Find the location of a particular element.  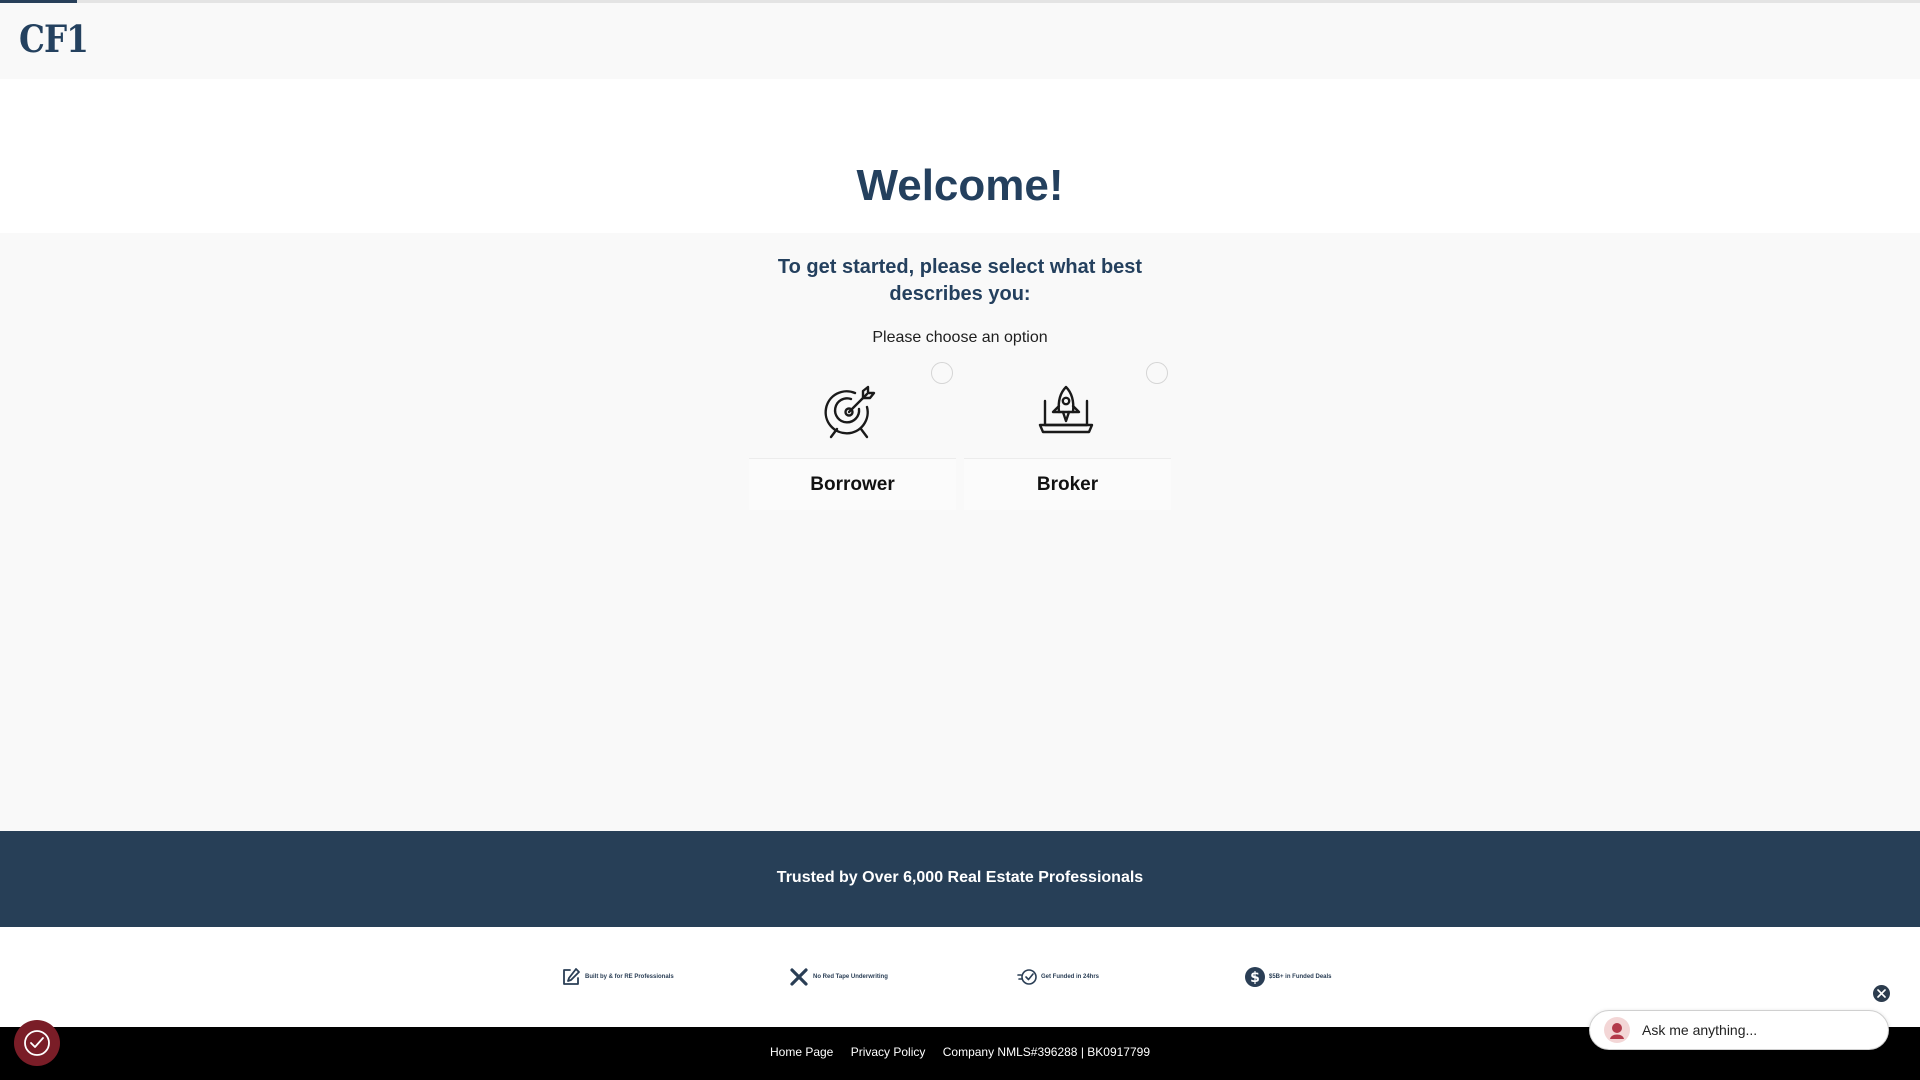

borrower-radio is located at coordinates (942, 373).